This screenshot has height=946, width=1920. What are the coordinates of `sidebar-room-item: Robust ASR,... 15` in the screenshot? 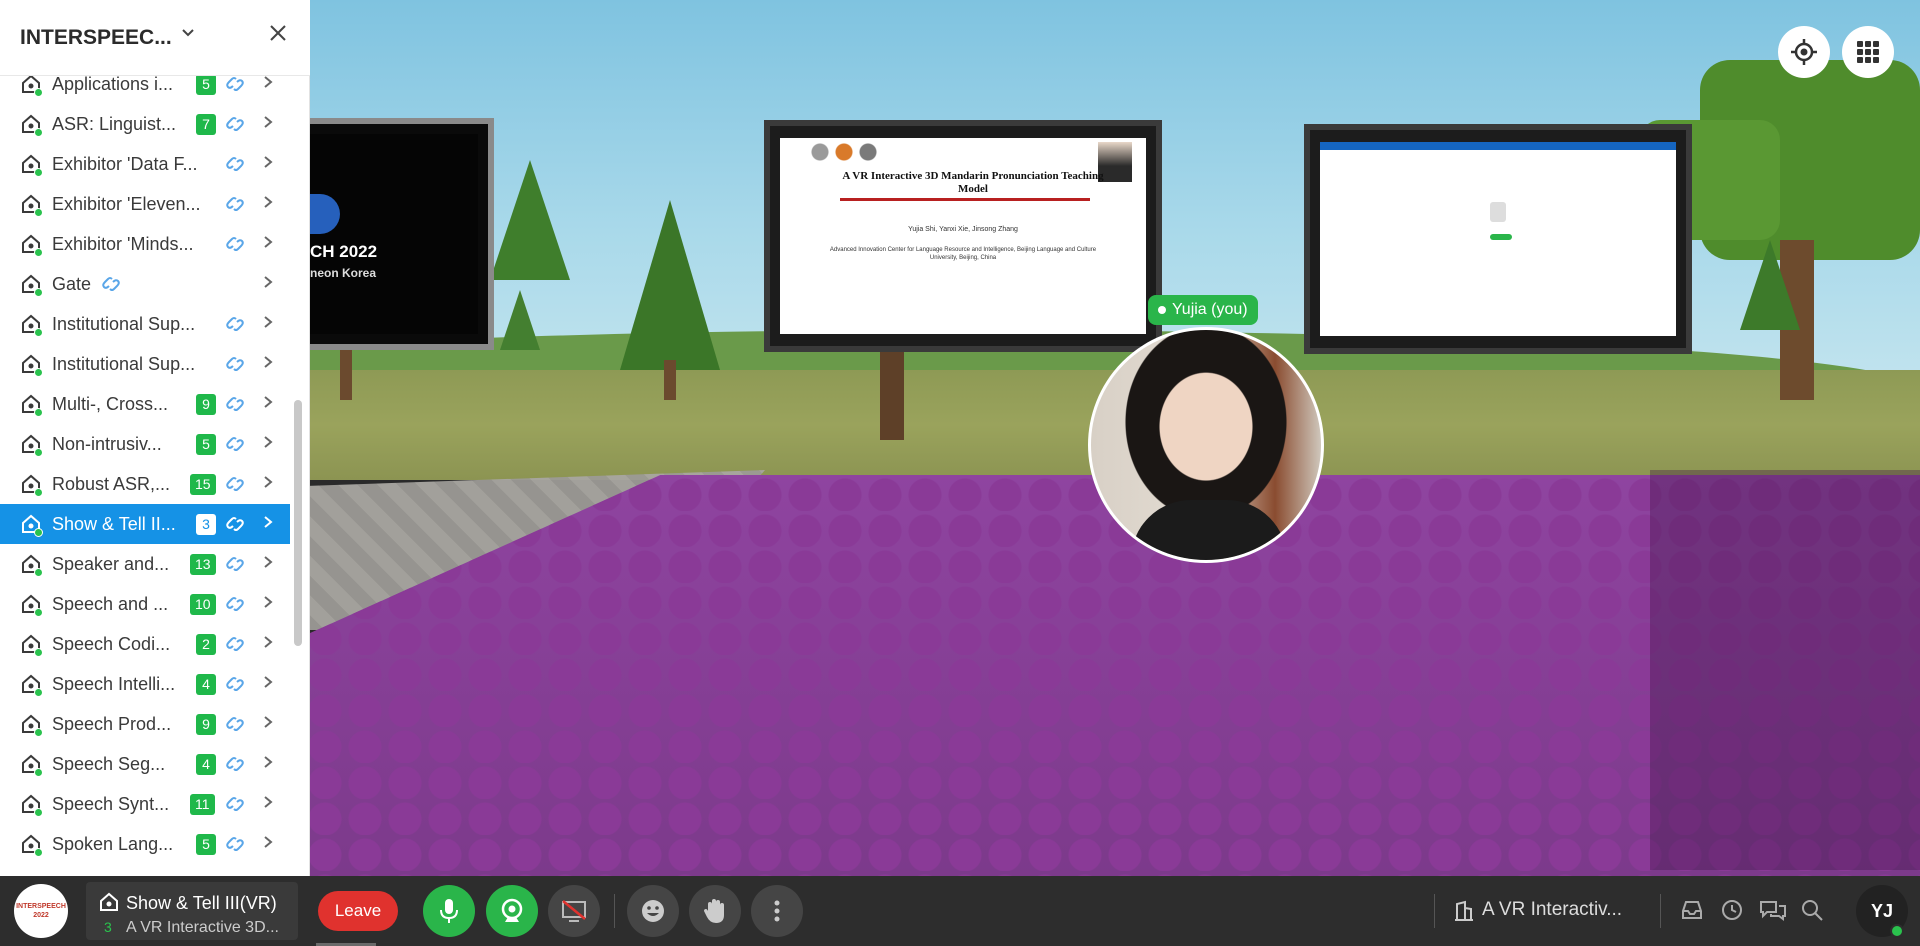 It's located at (145, 484).